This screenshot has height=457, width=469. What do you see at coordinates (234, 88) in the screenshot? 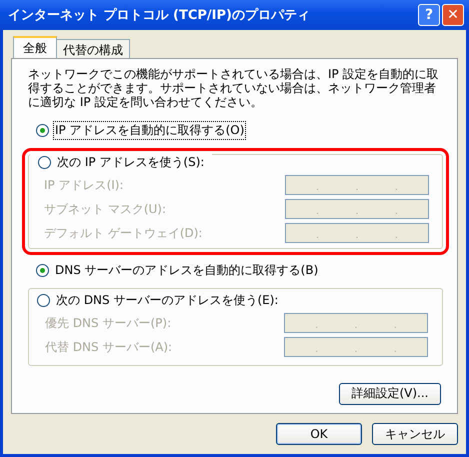
I see `description-text: ネットワークでこの機能がサポートされている場合は、IP 設定を自動的に取得することができます。サポートされていない場合は、ネットワーク管理者に適切な IP 設定を問い合わせてください。` at bounding box center [234, 88].